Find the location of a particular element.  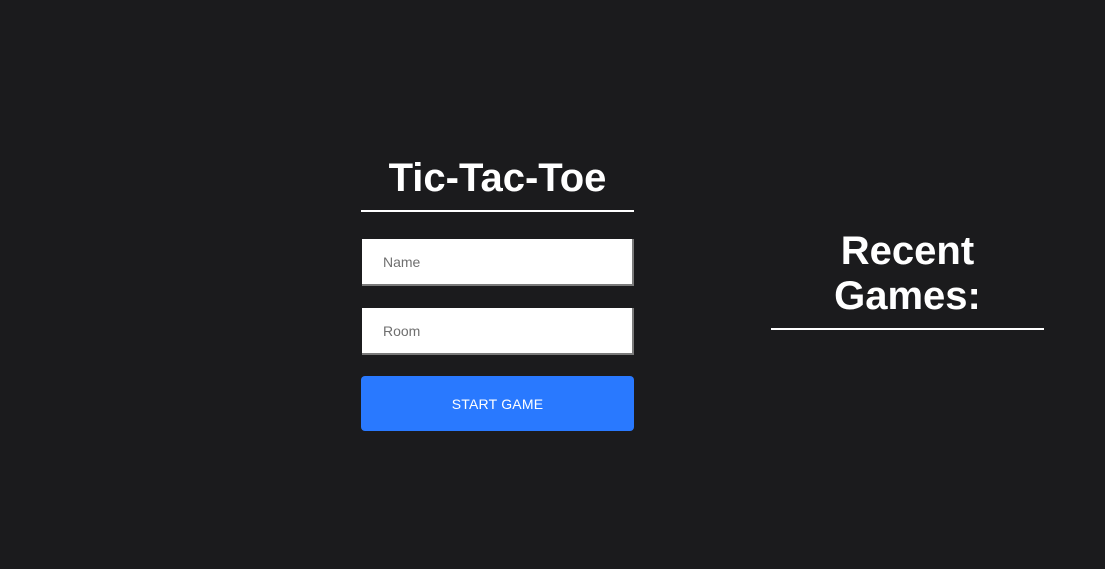

room-input is located at coordinates (498, 331).